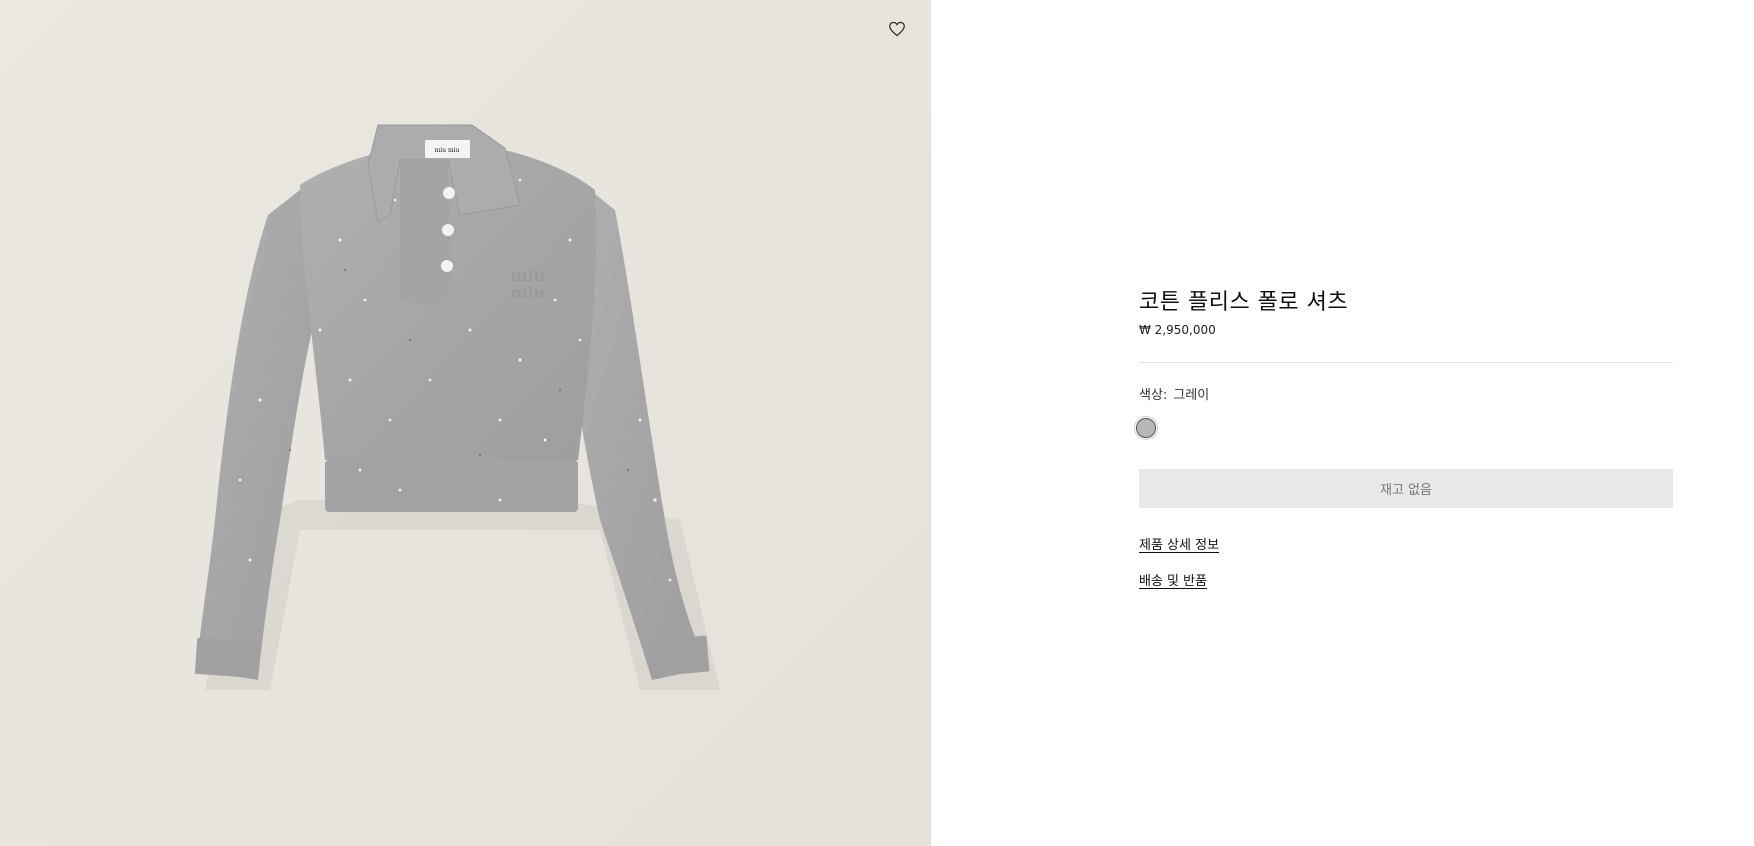 The image size is (1754, 846). I want to click on divider, so click(1406, 362).